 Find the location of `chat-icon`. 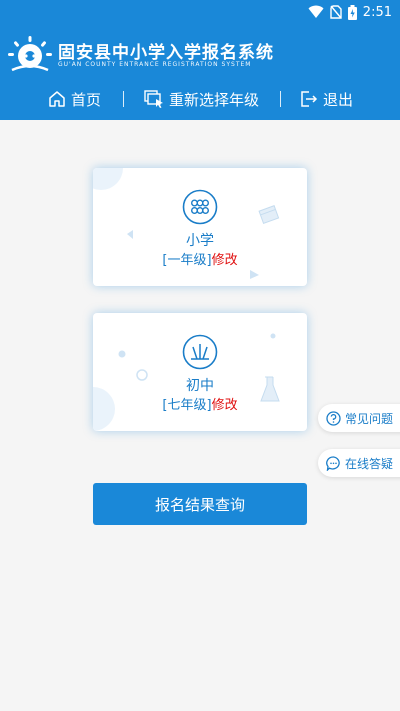

chat-icon is located at coordinates (333, 463).